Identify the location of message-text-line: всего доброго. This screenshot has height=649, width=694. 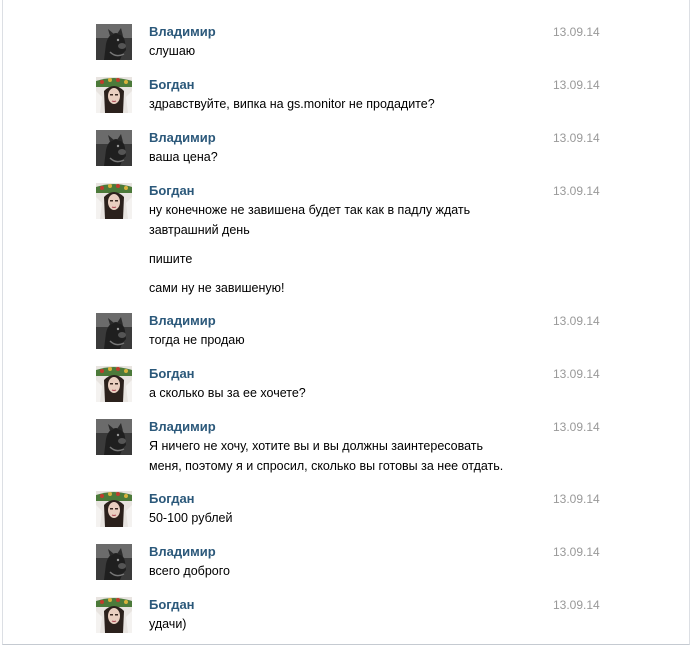
(189, 571).